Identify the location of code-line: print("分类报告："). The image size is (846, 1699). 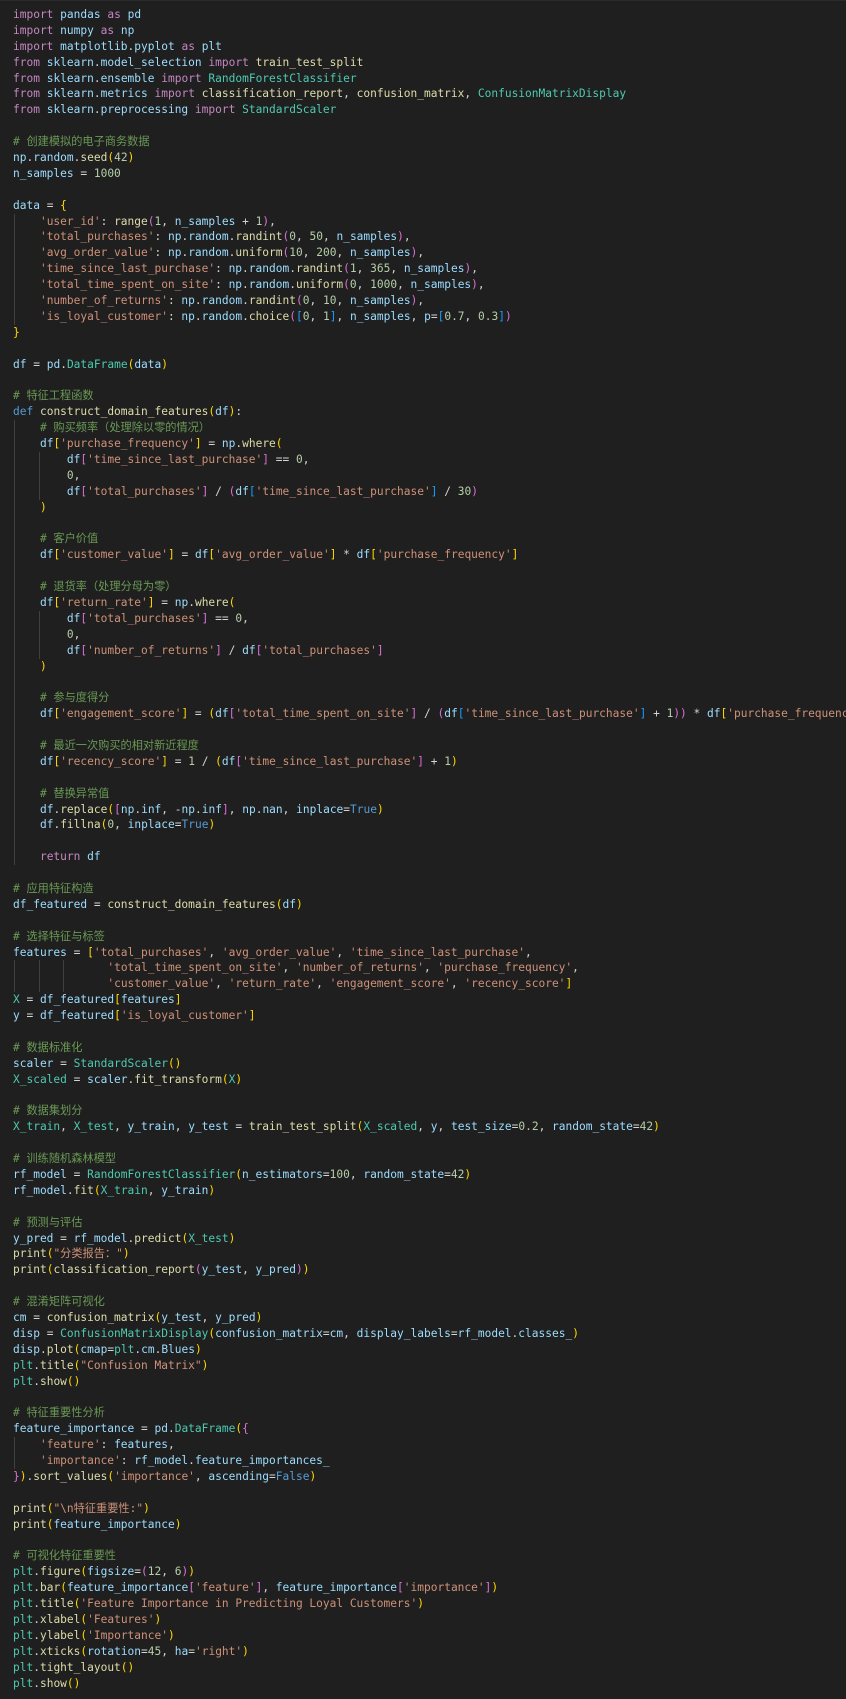
(429, 1254).